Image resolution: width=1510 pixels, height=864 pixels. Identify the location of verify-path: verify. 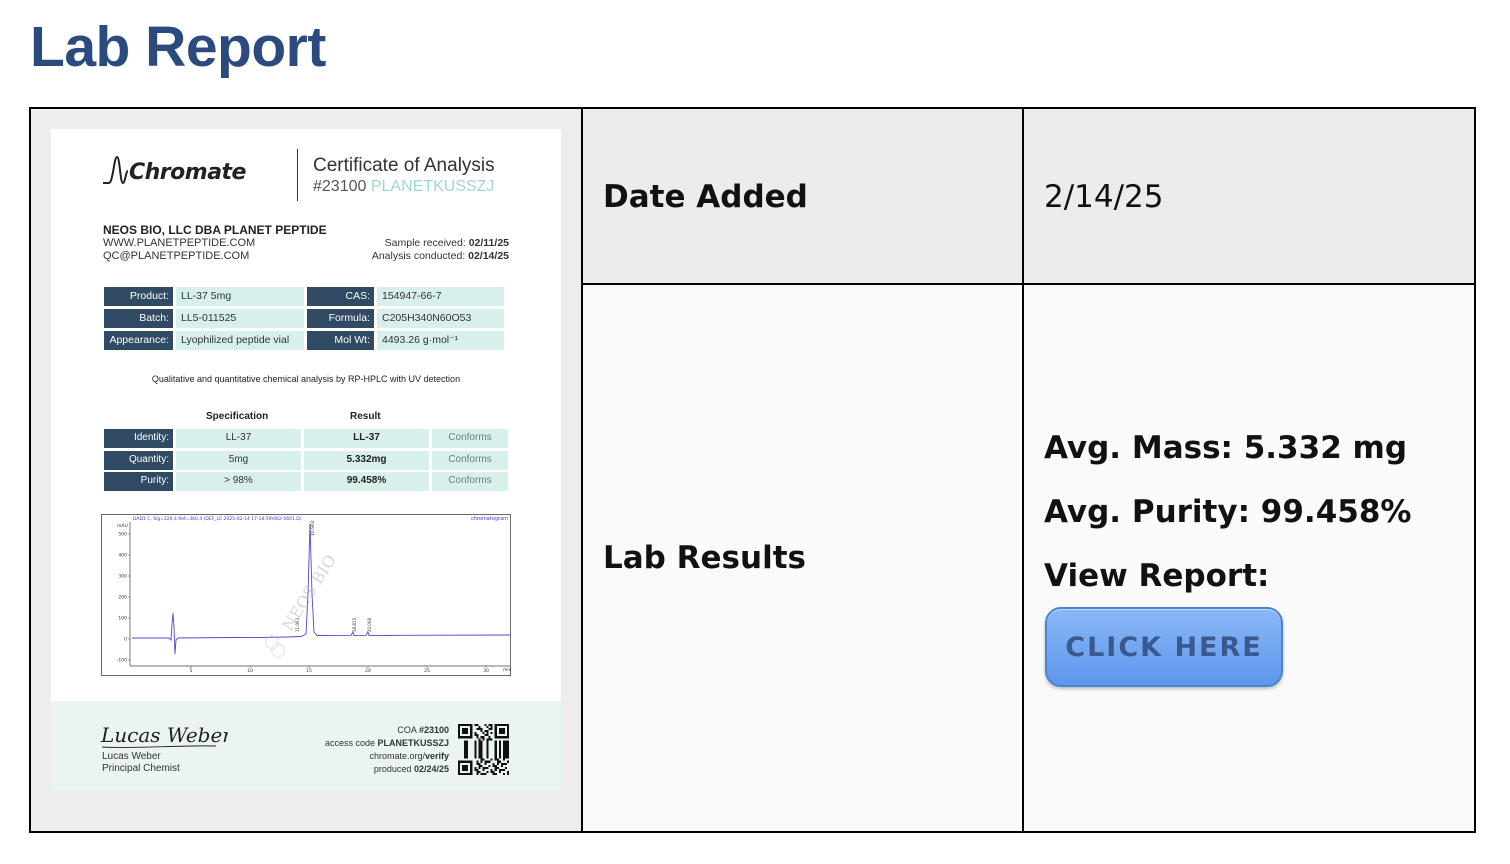
(436, 756).